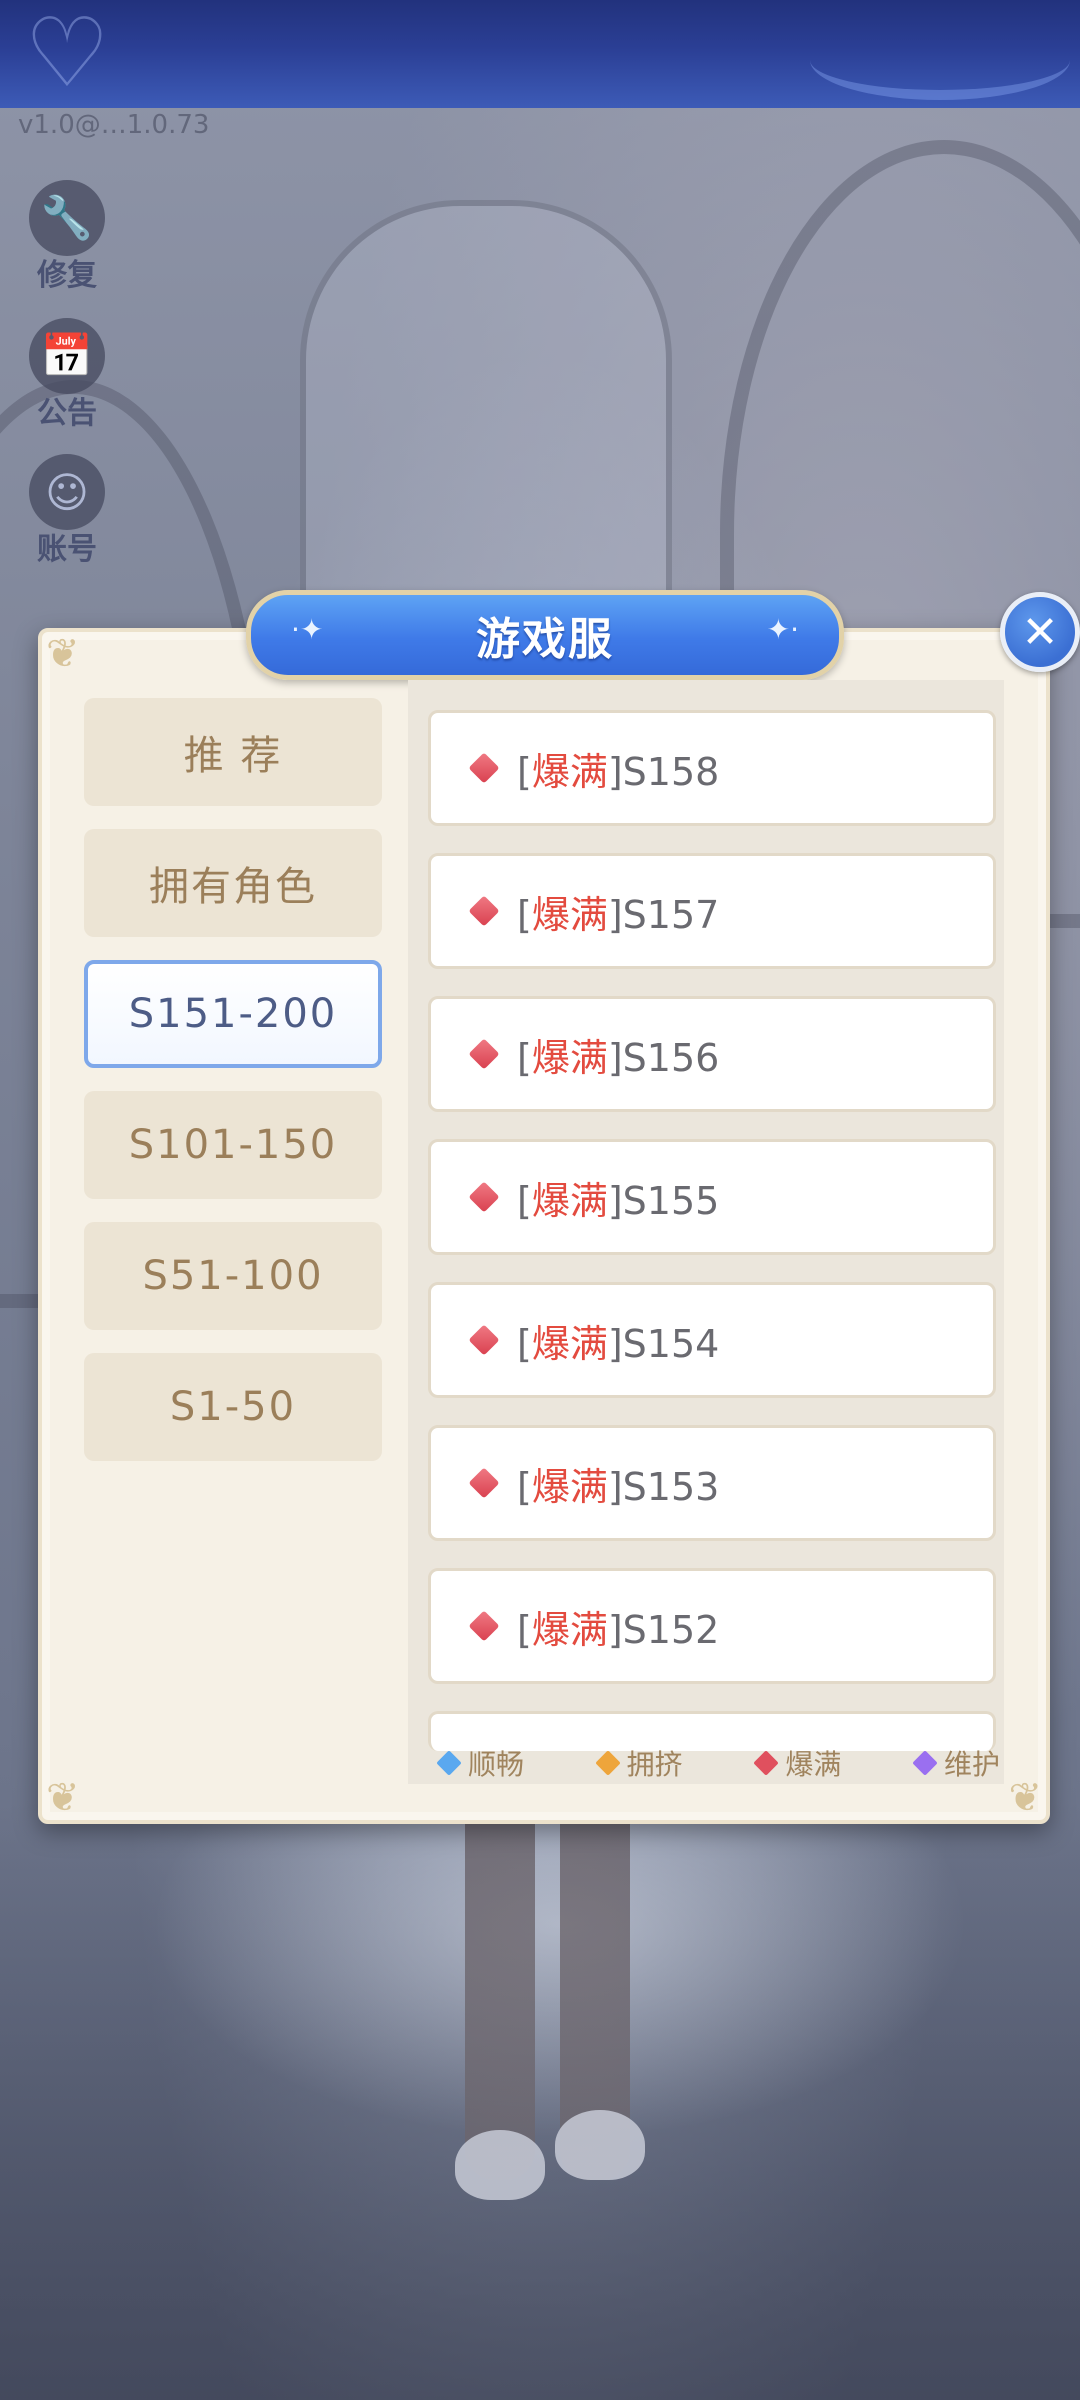 Image resolution: width=1080 pixels, height=2400 pixels. I want to click on repair-label: 修复, so click(67, 275).